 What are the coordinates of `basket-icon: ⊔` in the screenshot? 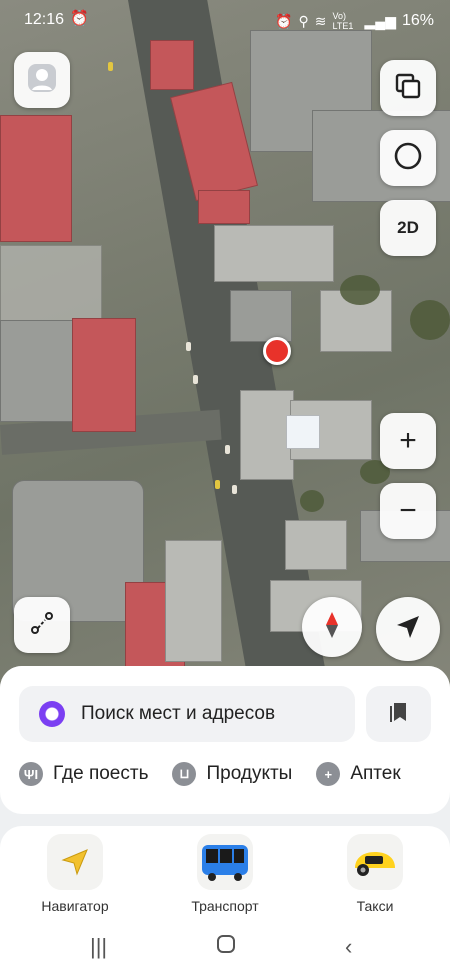 It's located at (184, 774).